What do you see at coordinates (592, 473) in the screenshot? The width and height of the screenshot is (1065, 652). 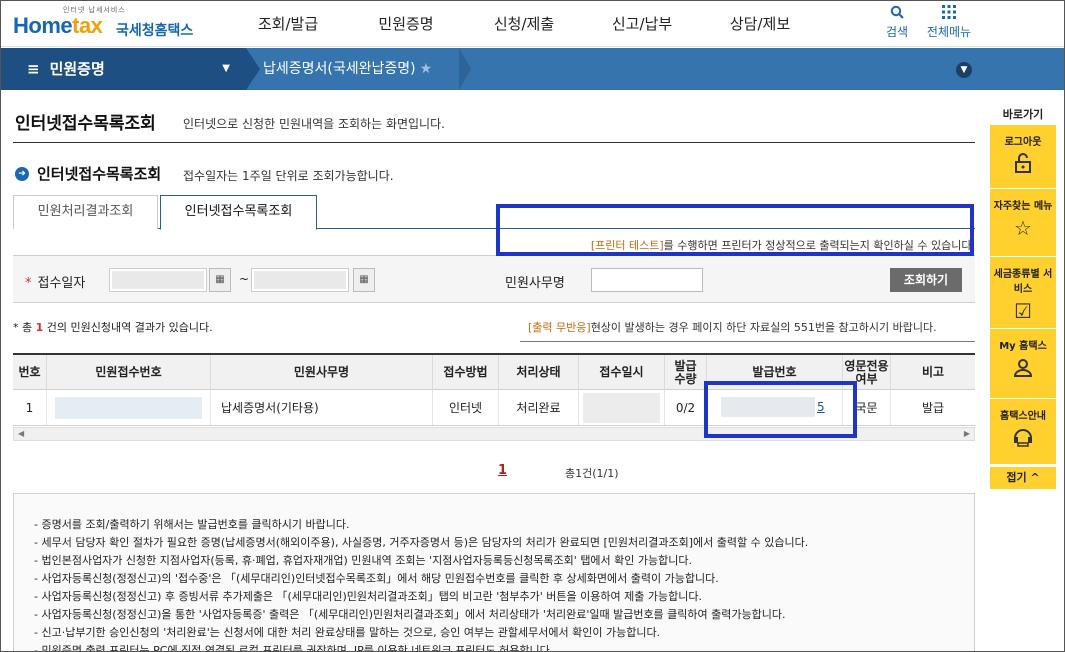 I see `page-total: 총1건(1/1)` at bounding box center [592, 473].